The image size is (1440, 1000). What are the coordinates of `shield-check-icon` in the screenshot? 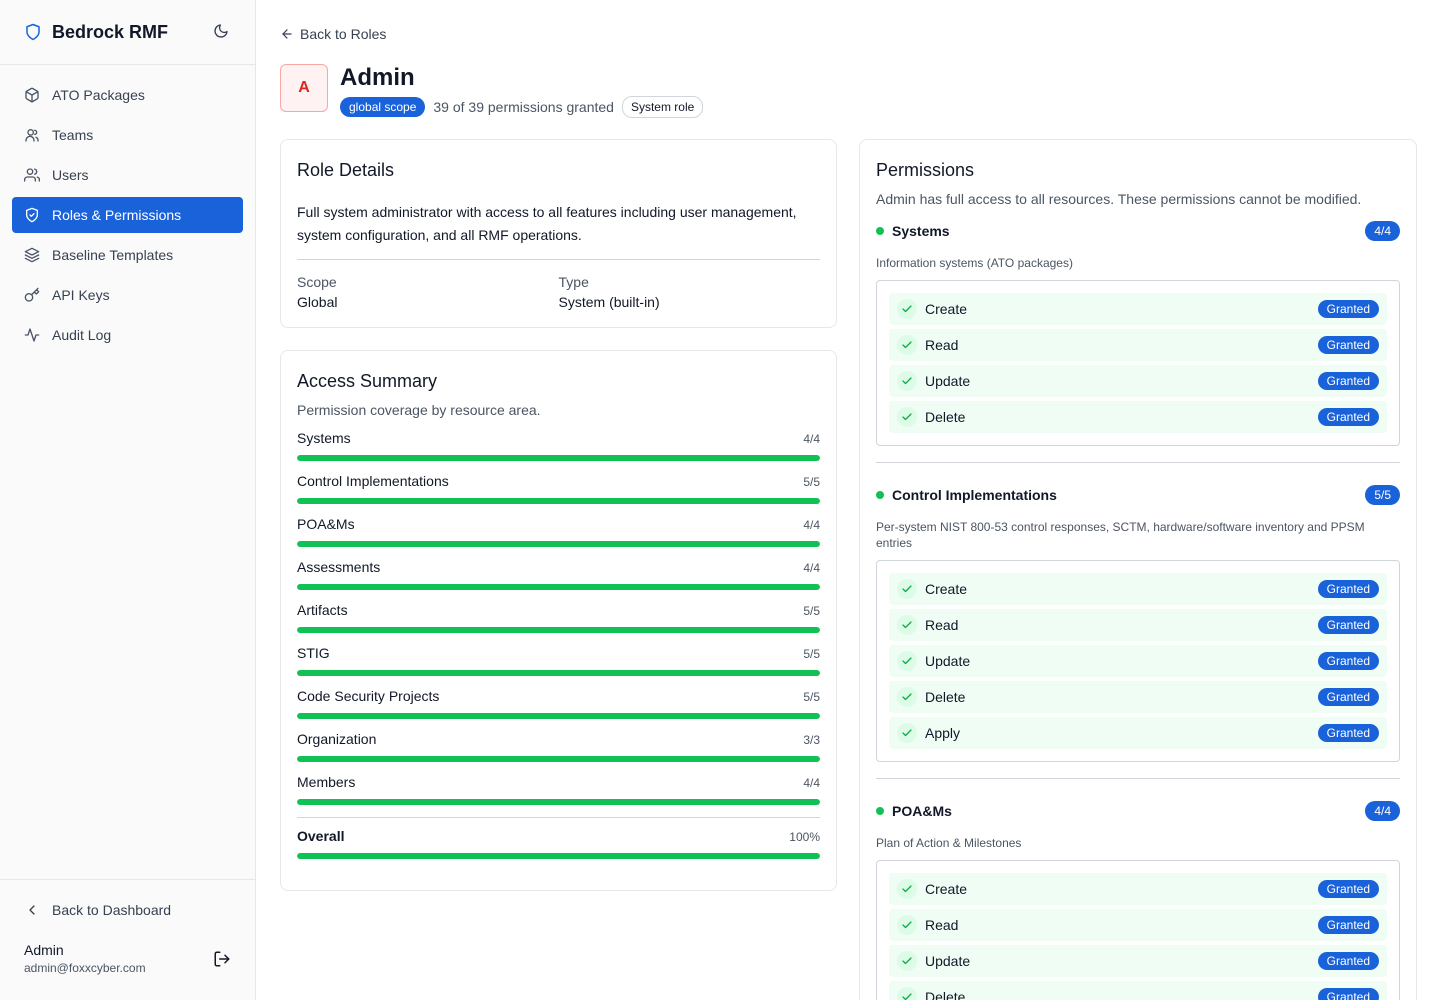 It's located at (32, 215).